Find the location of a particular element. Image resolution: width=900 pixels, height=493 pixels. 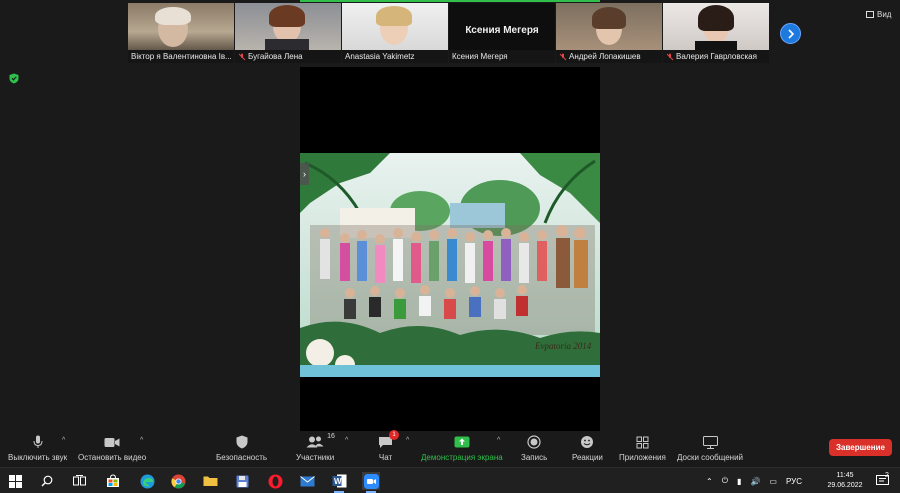

participants-label: Участники is located at coordinates (315, 457).